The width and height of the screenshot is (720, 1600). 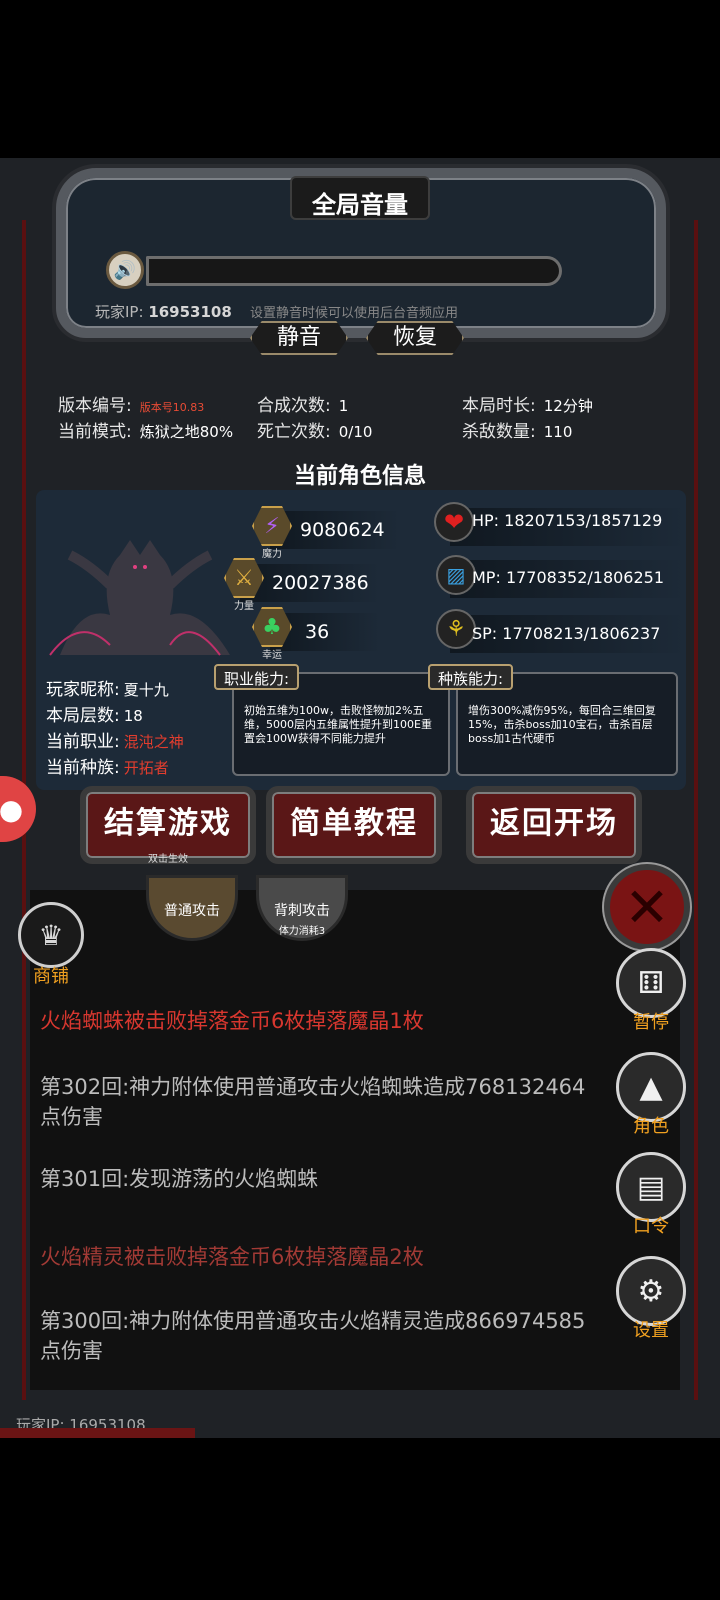 What do you see at coordinates (647, 907) in the screenshot?
I see `close-icon: ✕` at bounding box center [647, 907].